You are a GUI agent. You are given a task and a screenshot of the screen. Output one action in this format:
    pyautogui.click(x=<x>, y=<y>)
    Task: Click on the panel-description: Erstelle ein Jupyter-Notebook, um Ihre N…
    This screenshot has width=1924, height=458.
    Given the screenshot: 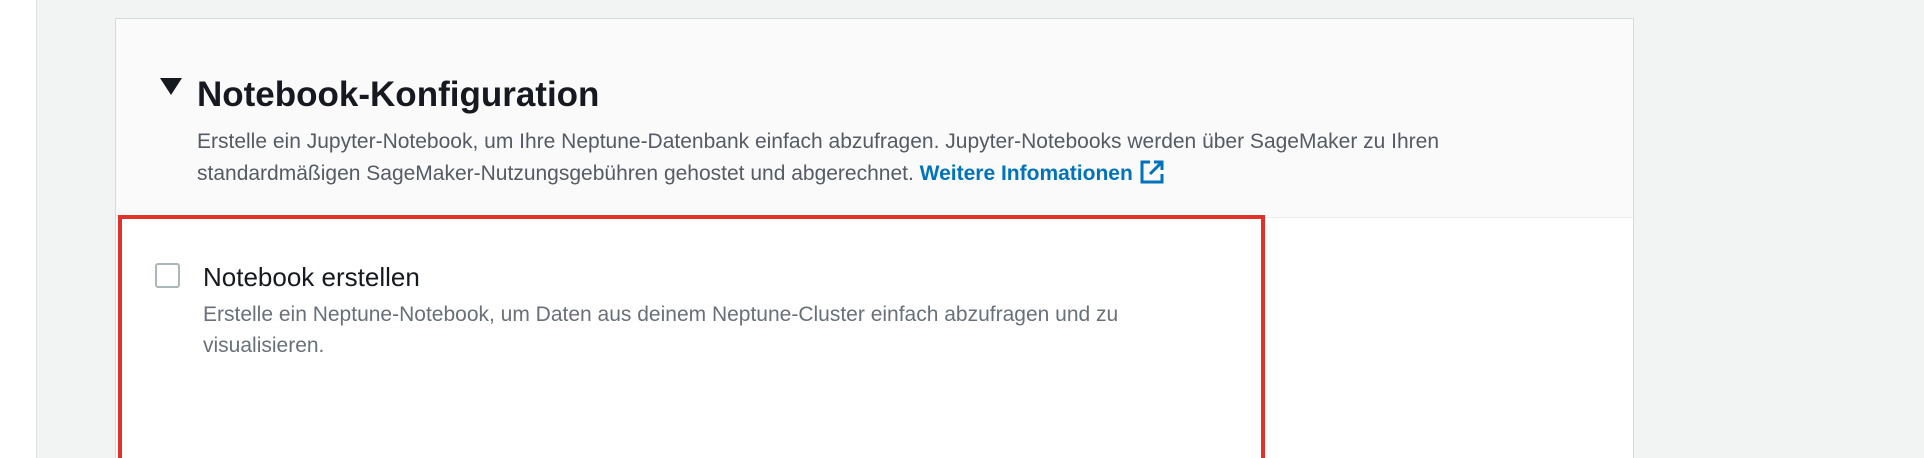 What is the action you would take?
    pyautogui.click(x=892, y=160)
    